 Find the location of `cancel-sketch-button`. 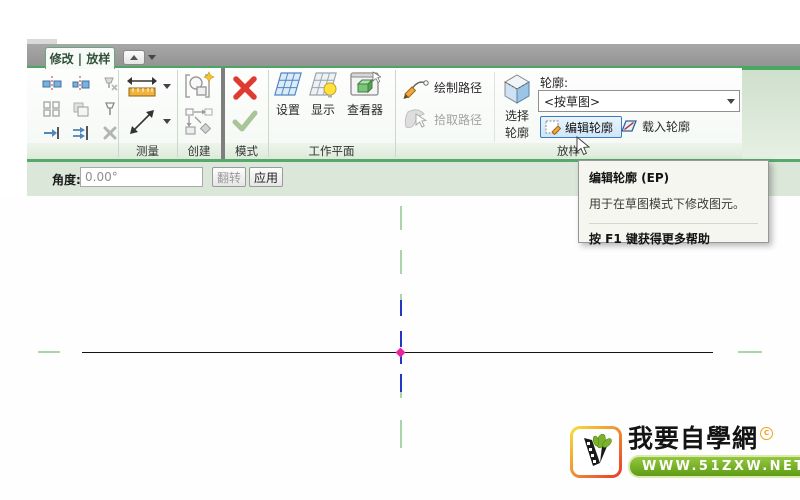

cancel-sketch-button is located at coordinates (245, 88).